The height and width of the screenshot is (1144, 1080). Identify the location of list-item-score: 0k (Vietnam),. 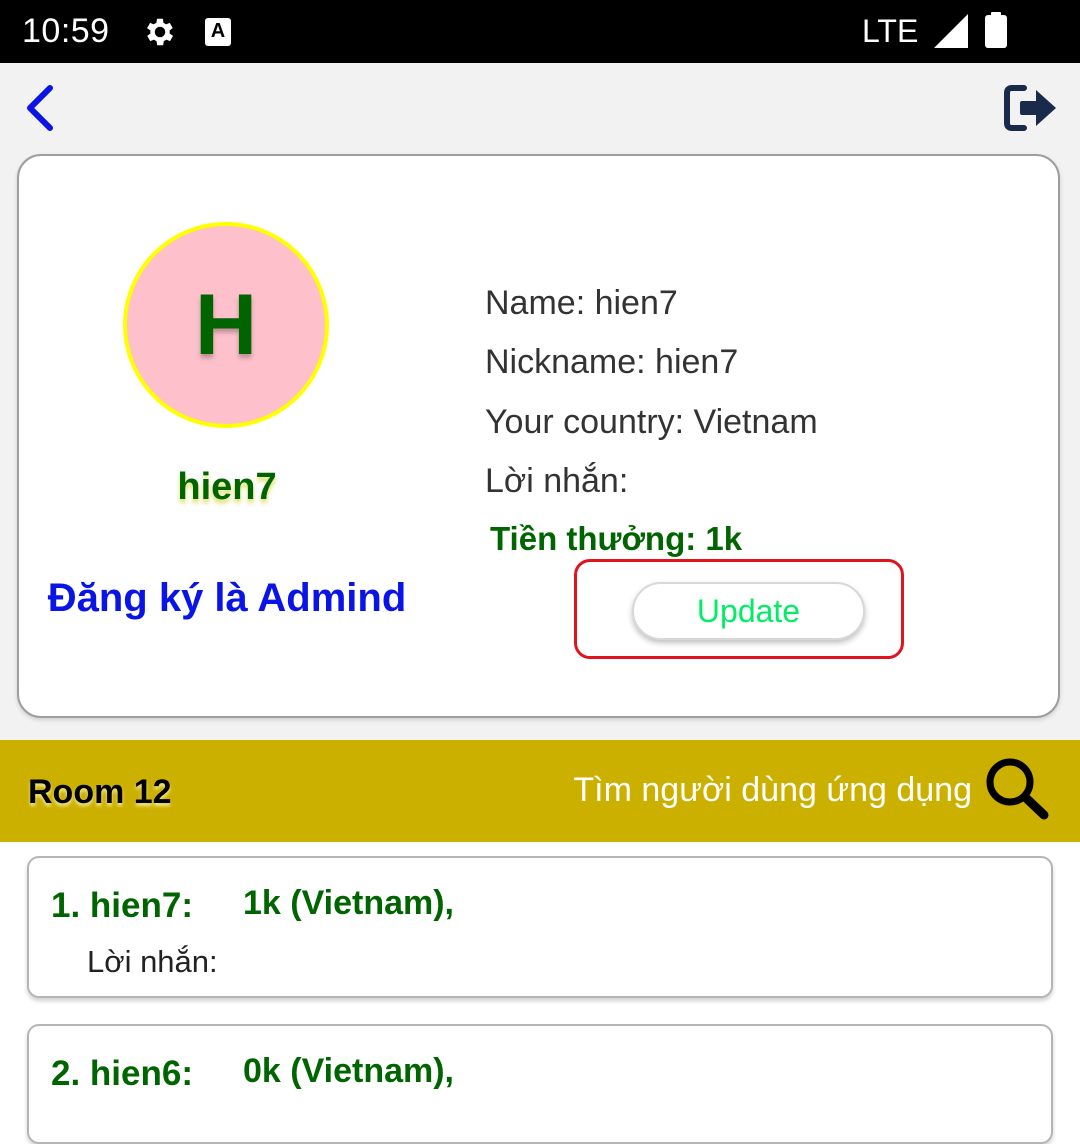
(349, 1071).